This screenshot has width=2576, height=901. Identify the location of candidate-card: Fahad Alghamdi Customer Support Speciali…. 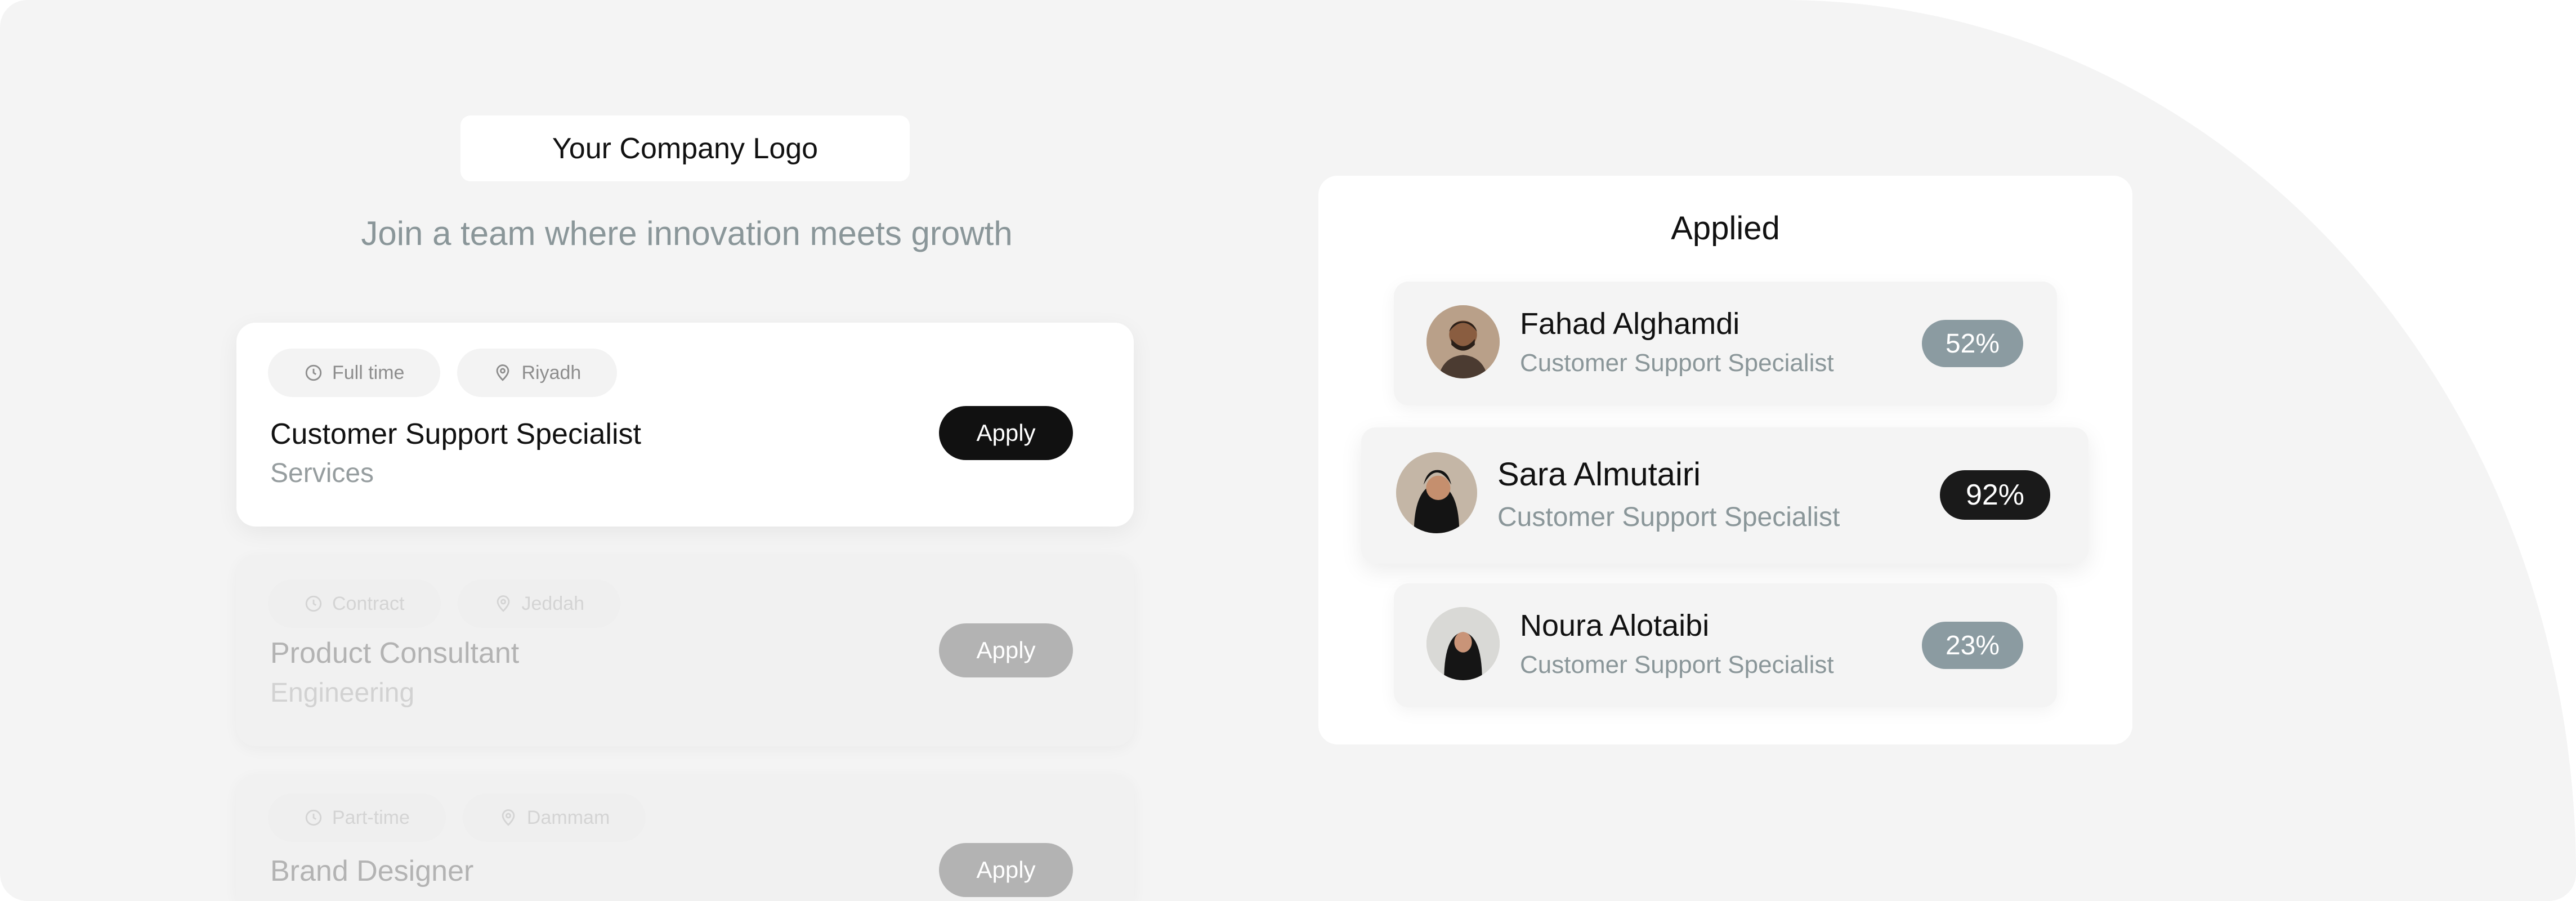
(1725, 343).